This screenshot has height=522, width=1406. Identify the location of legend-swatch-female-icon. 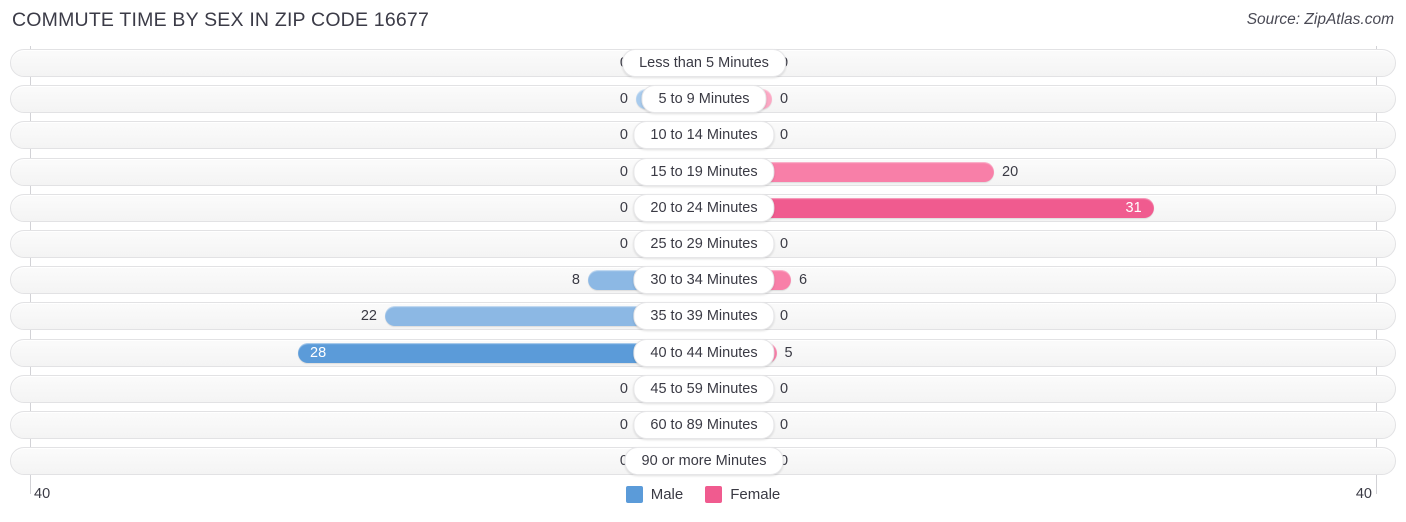
(714, 494).